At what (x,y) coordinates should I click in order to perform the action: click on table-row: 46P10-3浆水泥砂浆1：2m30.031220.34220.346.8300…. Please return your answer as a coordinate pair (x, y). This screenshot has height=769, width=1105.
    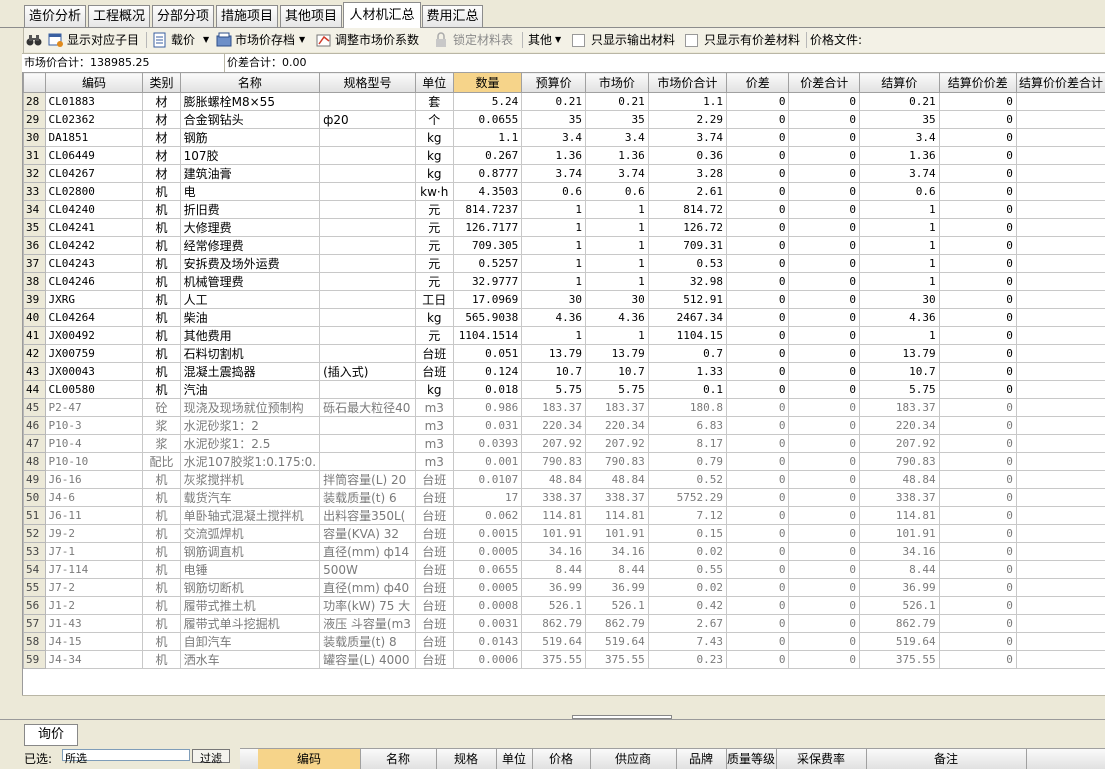
    Looking at the image, I should click on (564, 426).